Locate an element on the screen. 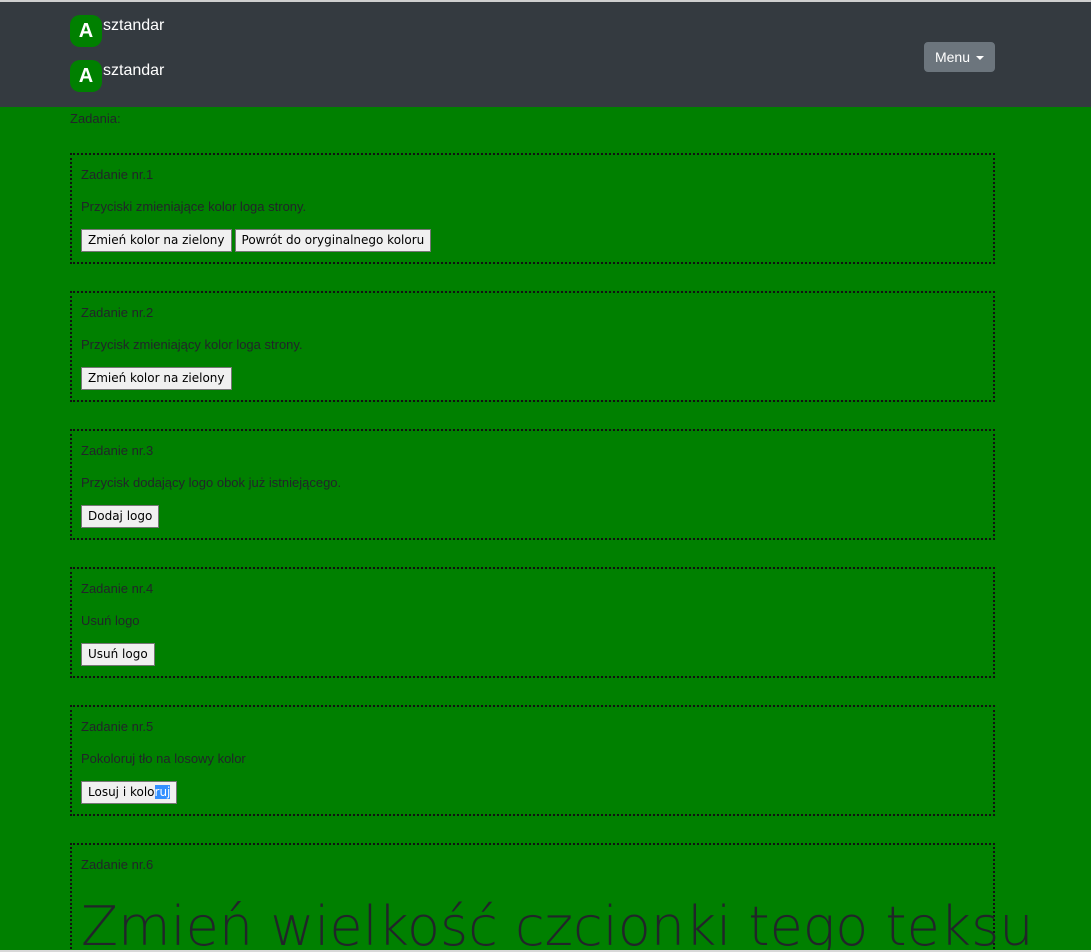 The width and height of the screenshot is (1091, 952). resizable-text: Zmień wielkość czcionki tego teksu is located at coordinates (557, 923).